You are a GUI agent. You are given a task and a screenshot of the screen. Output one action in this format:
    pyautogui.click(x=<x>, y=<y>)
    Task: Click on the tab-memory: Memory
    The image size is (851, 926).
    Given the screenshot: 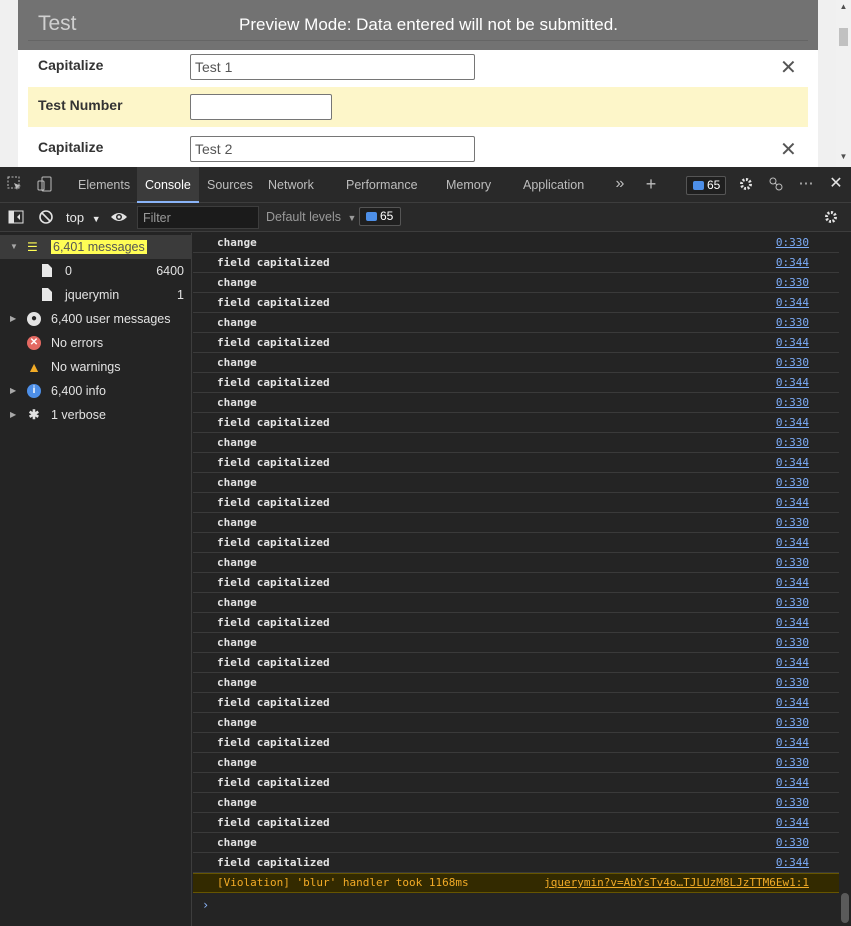 What is the action you would take?
    pyautogui.click(x=468, y=185)
    